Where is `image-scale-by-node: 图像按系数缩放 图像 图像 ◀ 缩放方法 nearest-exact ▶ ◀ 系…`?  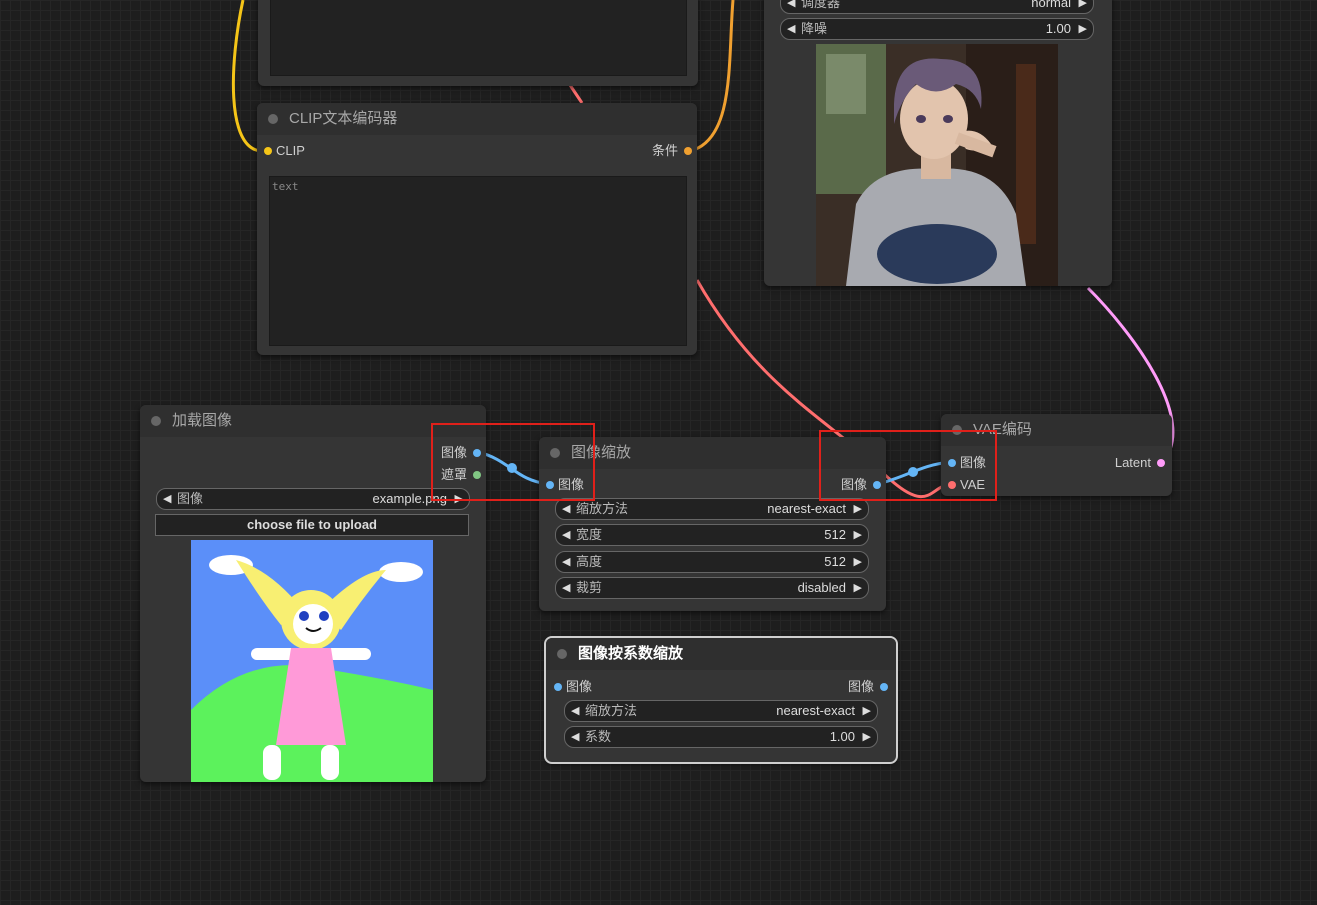
image-scale-by-node: 图像按系数缩放 图像 图像 ◀ 缩放方法 nearest-exact ▶ ◀ 系… is located at coordinates (721, 700).